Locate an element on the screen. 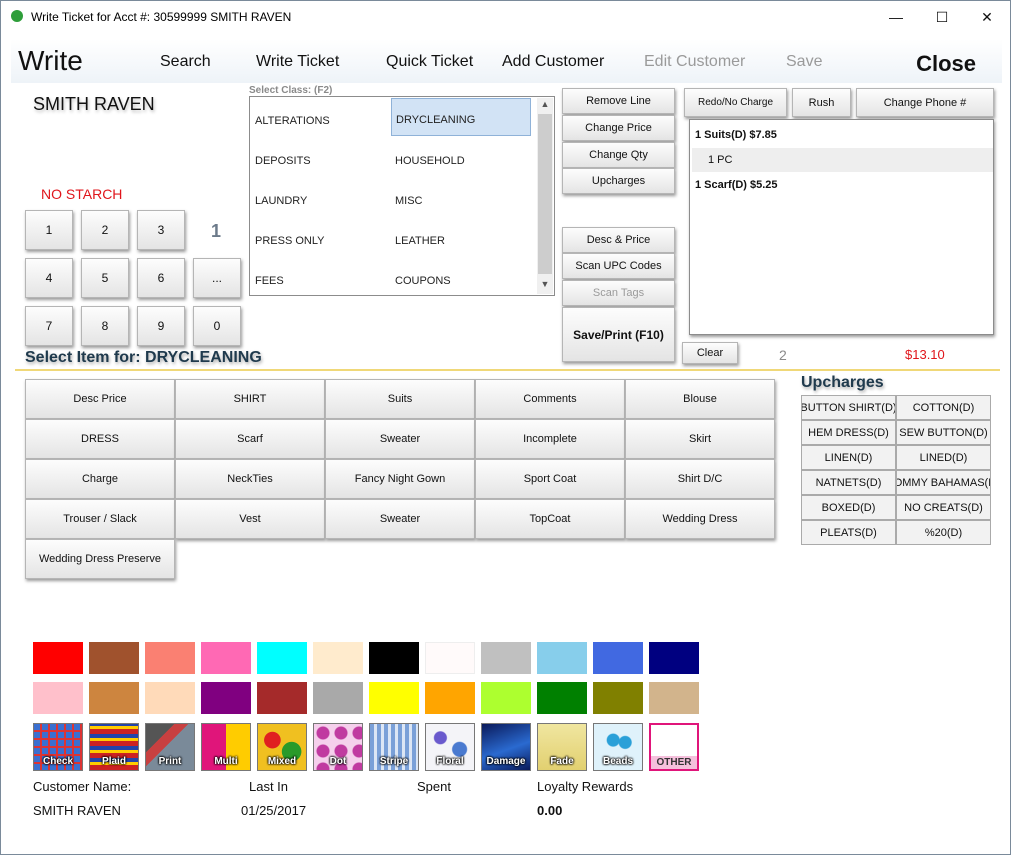 This screenshot has height=855, width=1011. item-wedding-dress: Wedding Dress is located at coordinates (700, 519).